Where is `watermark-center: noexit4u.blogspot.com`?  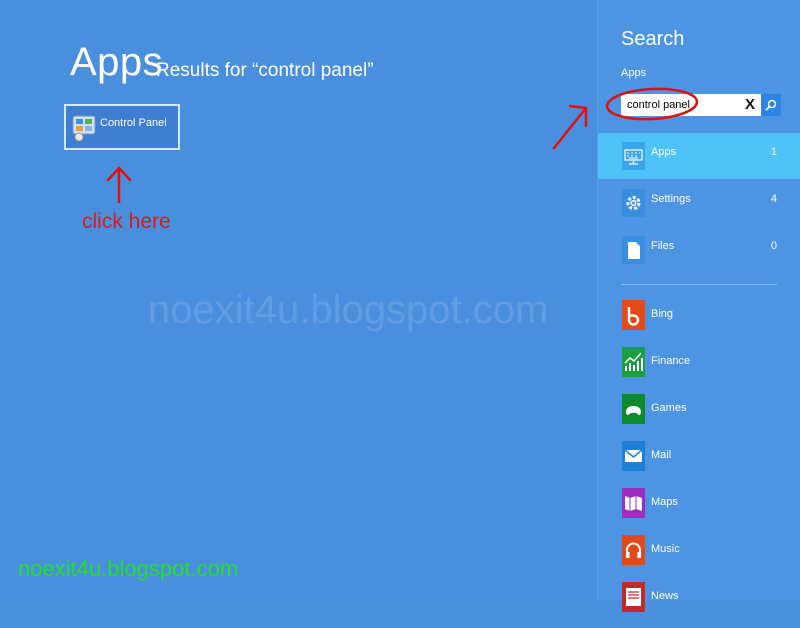
watermark-center: noexit4u.blogspot.com is located at coordinates (348, 310).